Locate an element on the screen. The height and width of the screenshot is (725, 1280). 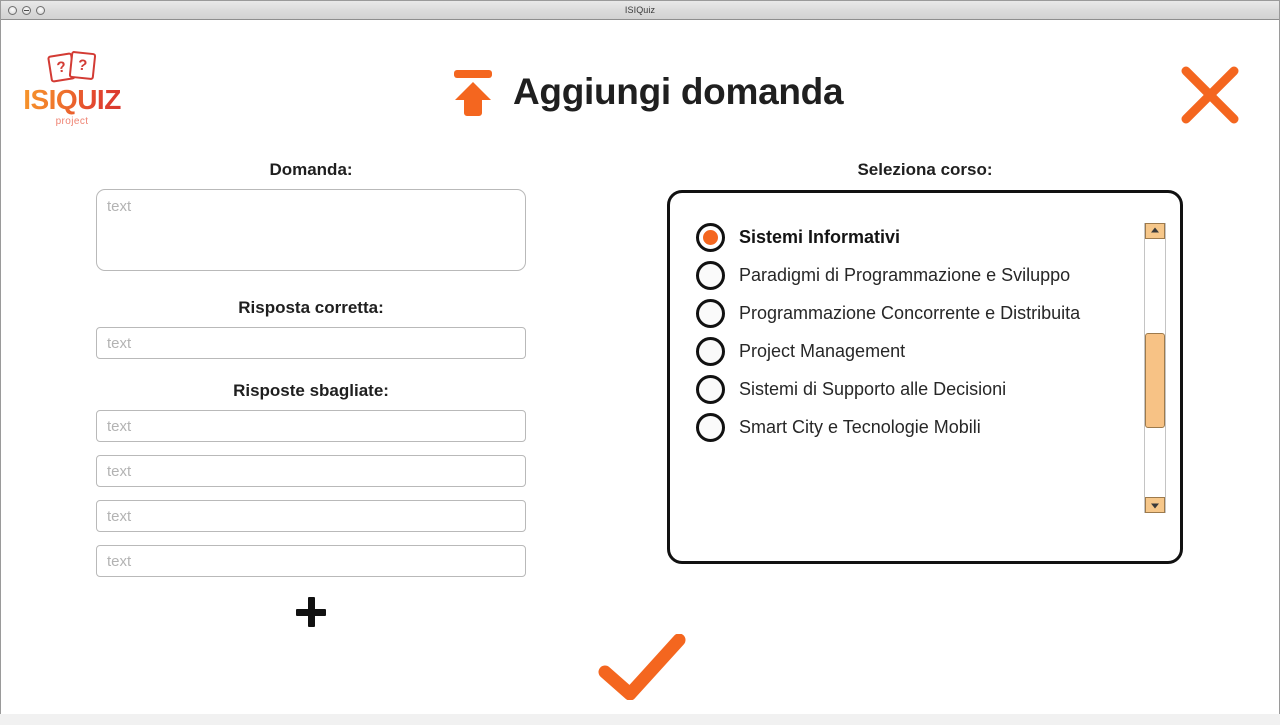
plus-icon is located at coordinates (311, 612).